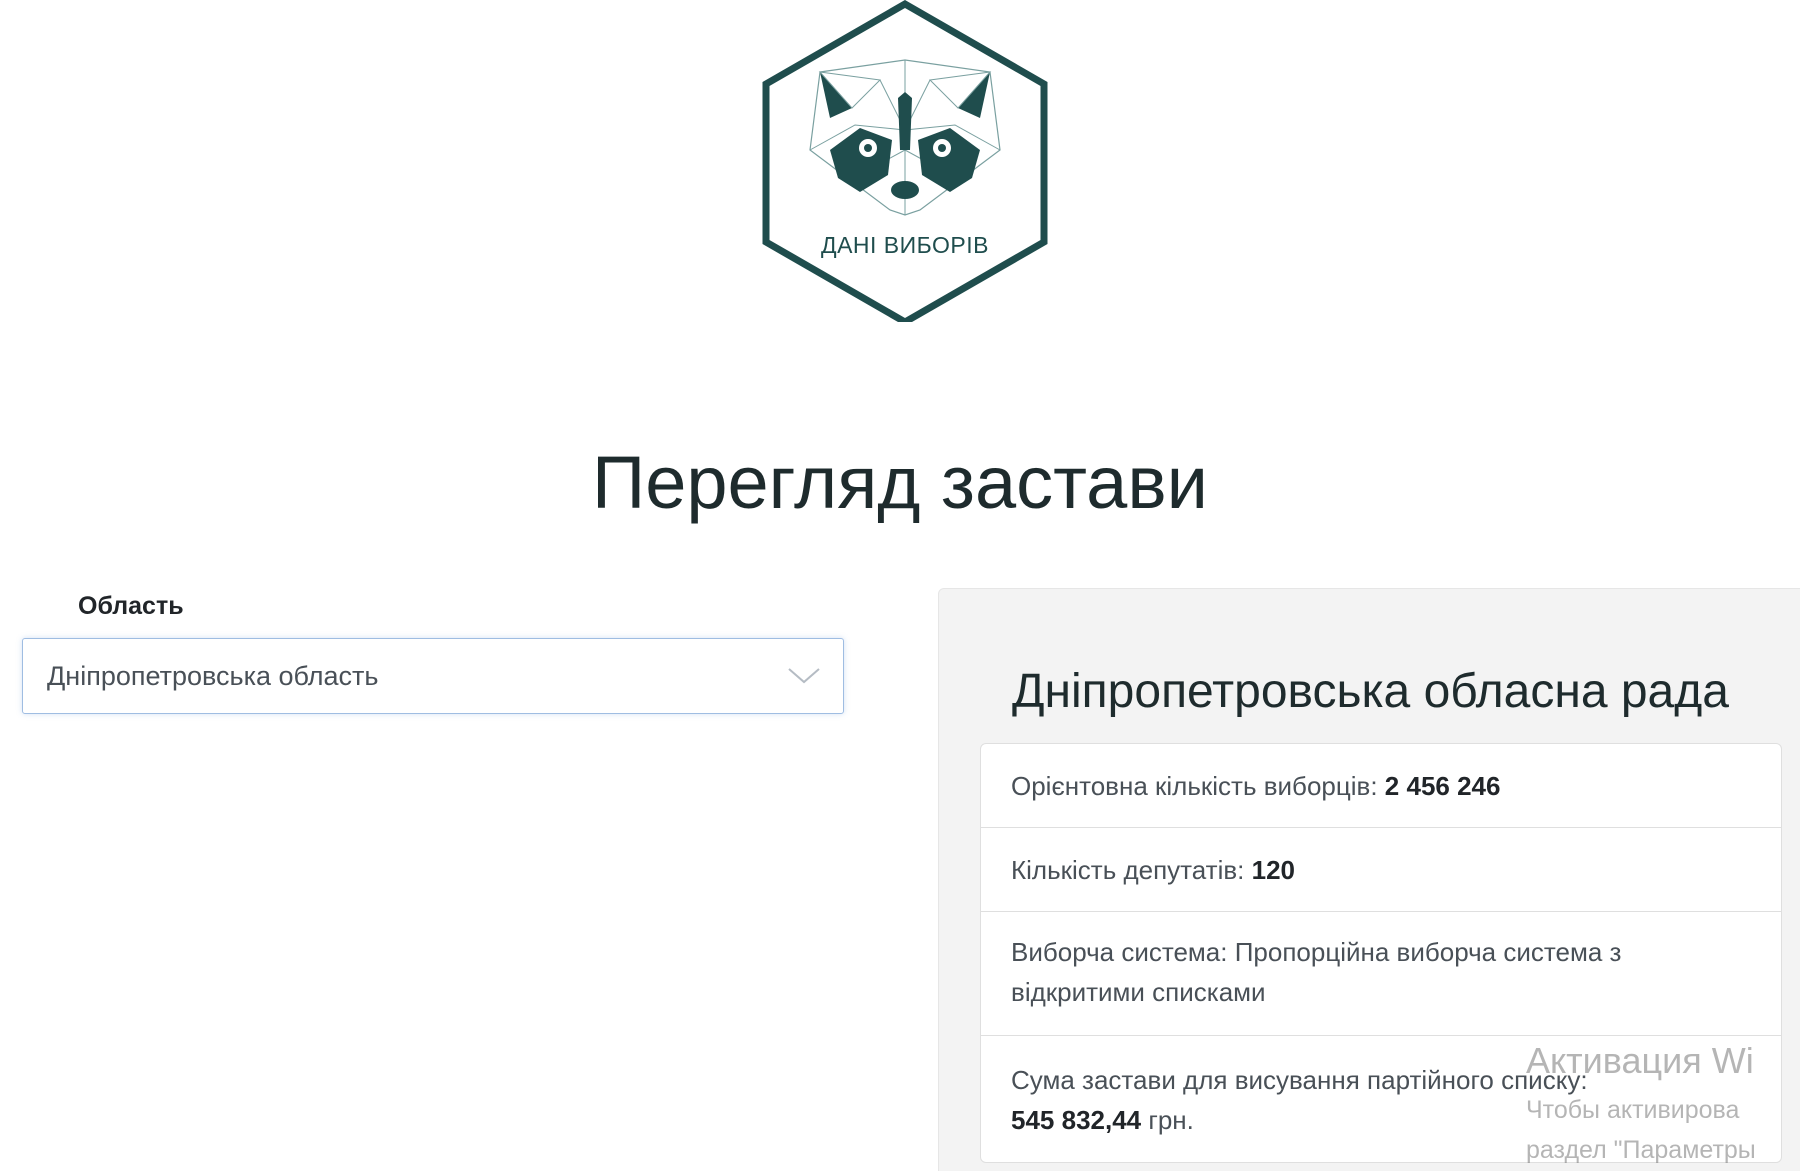 Image resolution: width=1800 pixels, height=1171 pixels. Describe the element at coordinates (1167, 1120) in the screenshot. I see `deposit-unit: грн.` at that location.